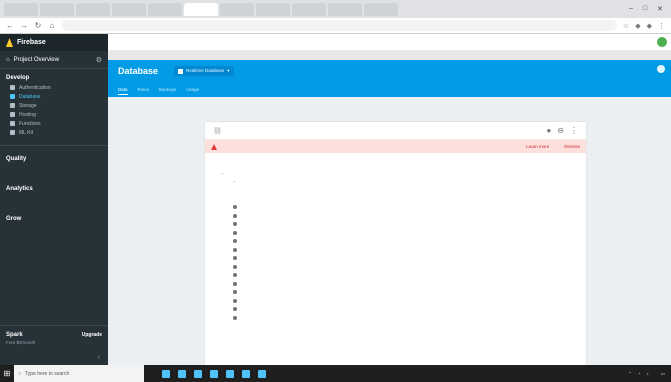 This screenshot has width=671, height=382. I want to click on help-icon, so click(661, 69).